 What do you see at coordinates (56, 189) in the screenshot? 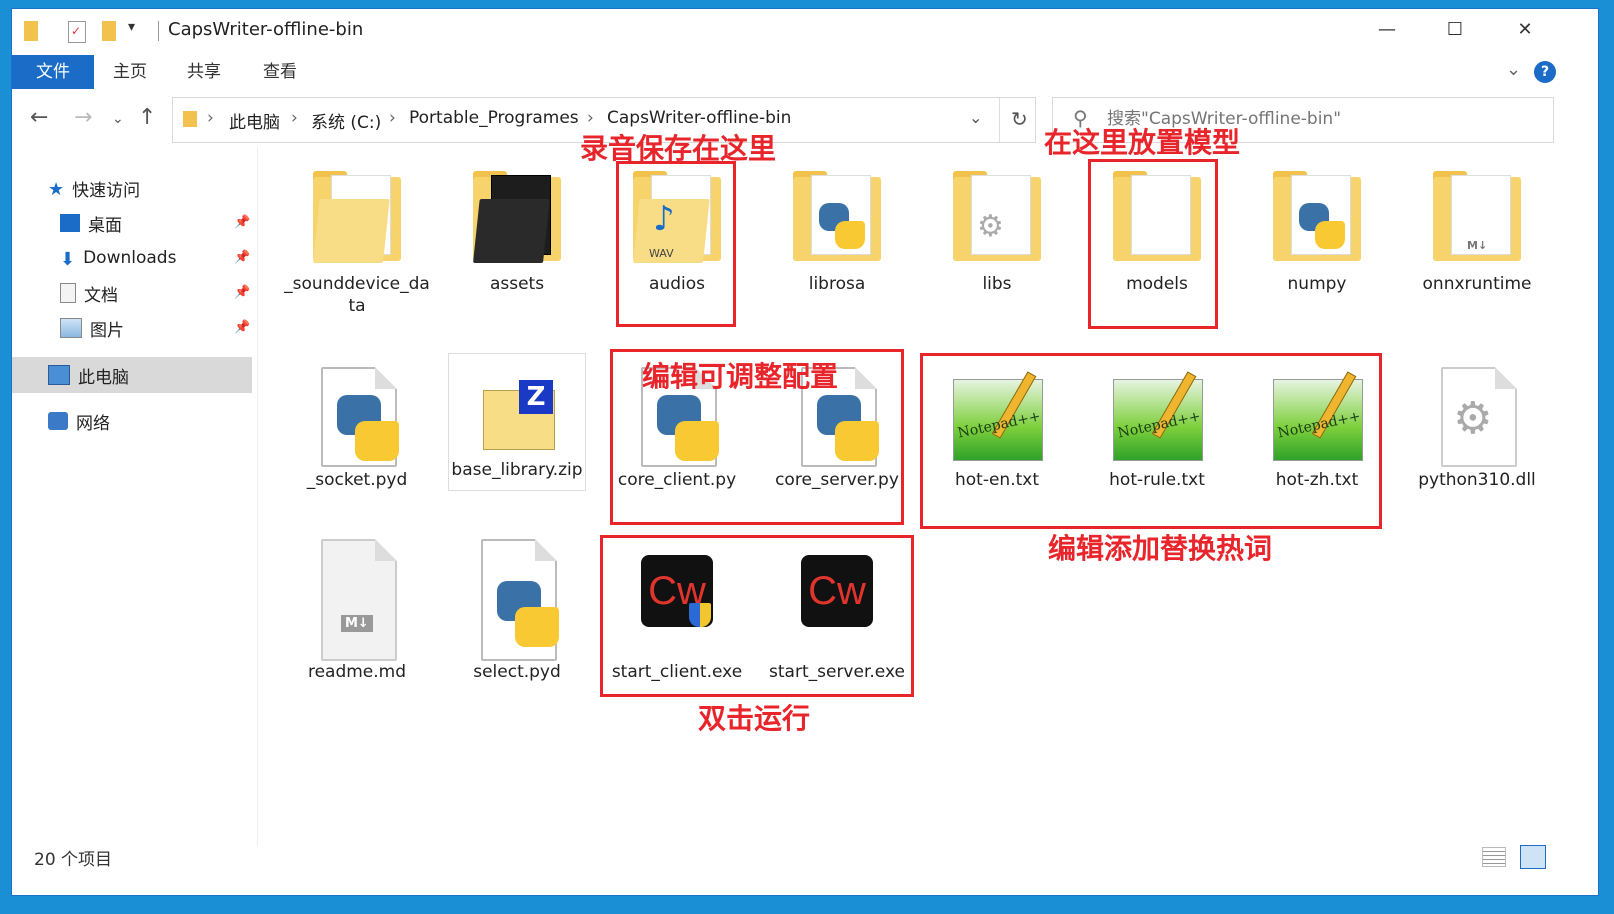
I see `star-icon: ★` at bounding box center [56, 189].